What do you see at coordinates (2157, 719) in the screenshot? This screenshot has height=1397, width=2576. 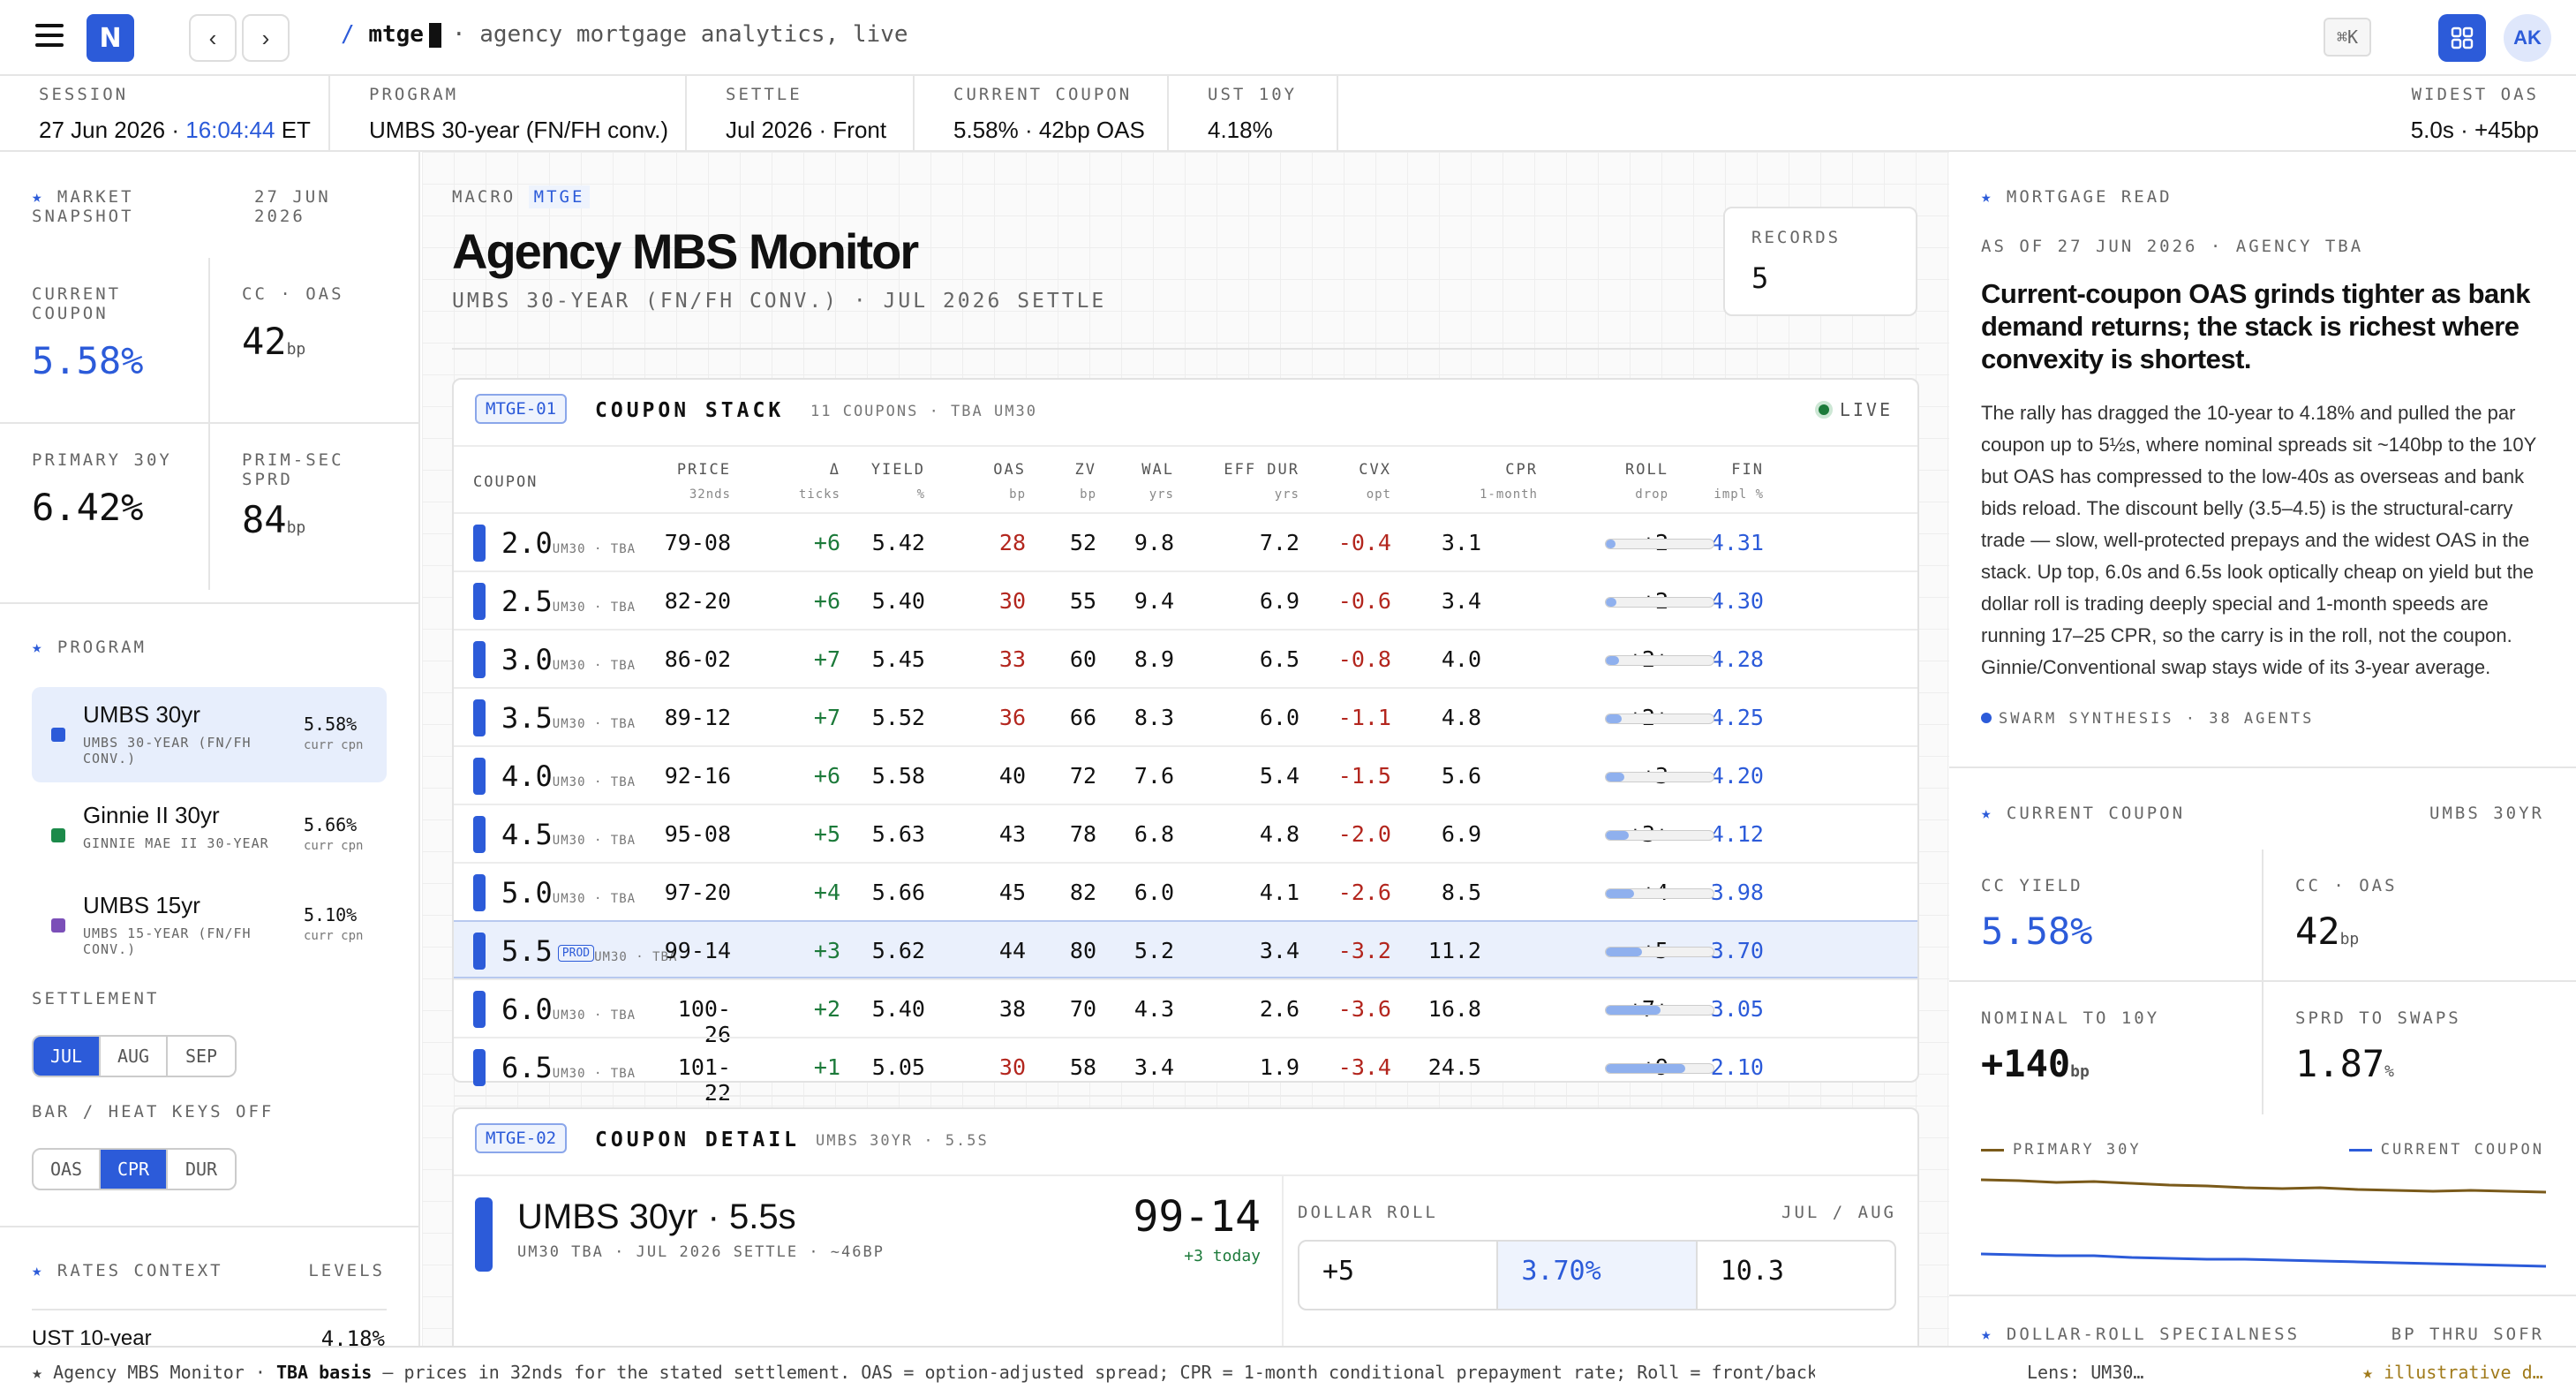 I see `synthesis-text: SWARM SYNTHESIS · 38 AGENTS` at bounding box center [2157, 719].